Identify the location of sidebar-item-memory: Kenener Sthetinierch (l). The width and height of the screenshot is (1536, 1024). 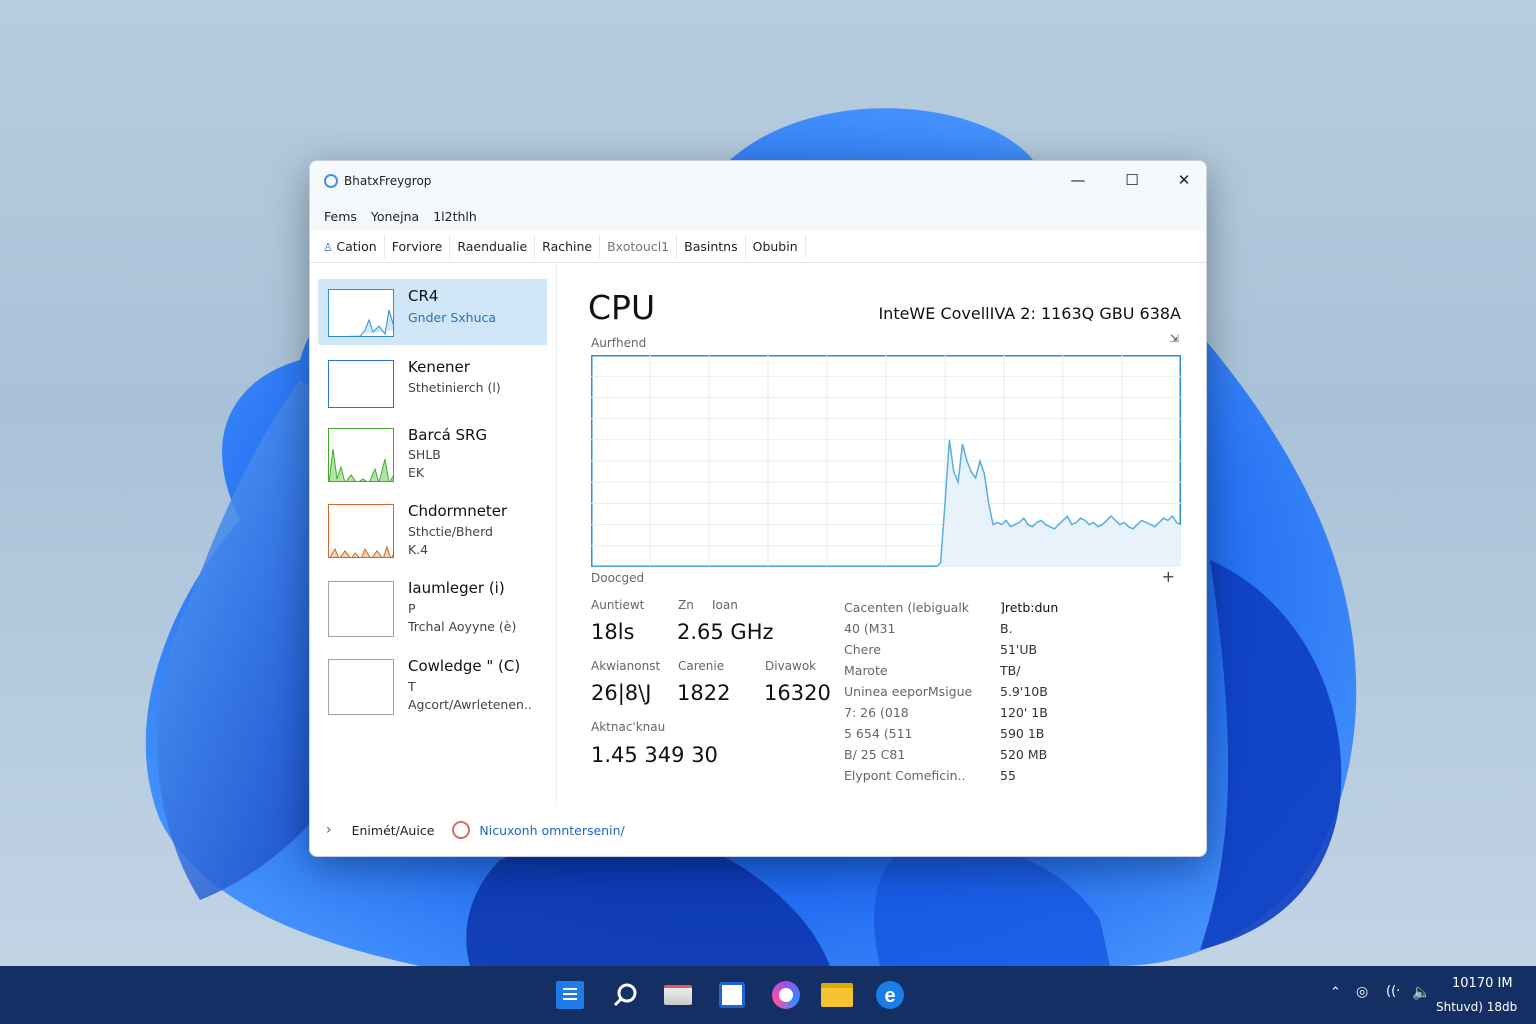
(432, 383).